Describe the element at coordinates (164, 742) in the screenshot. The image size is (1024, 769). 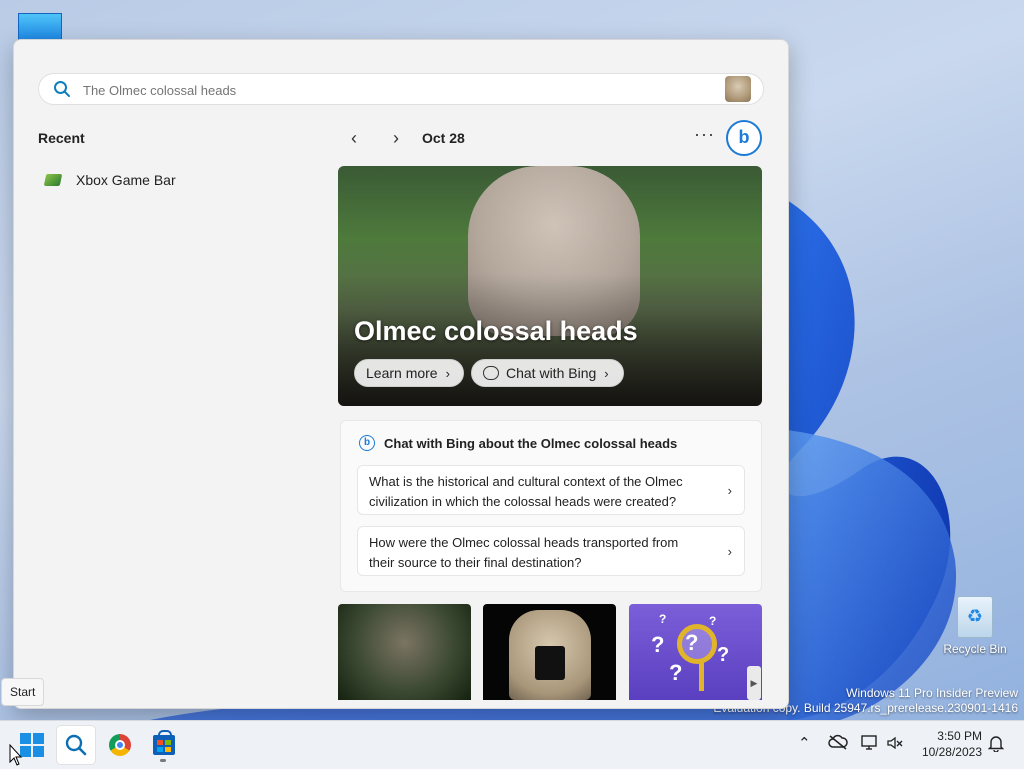
I see `store-icon` at that location.